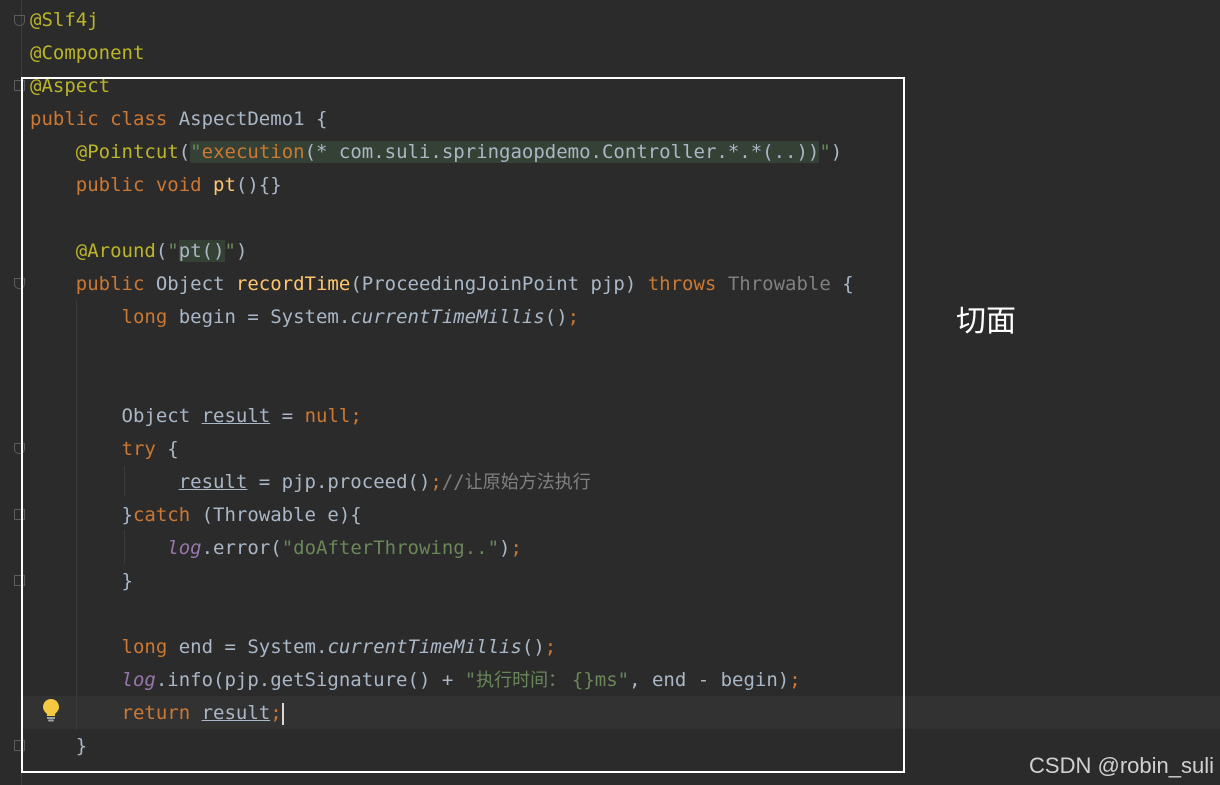 The image size is (1220, 785). Describe the element at coordinates (282, 713) in the screenshot. I see `text-caret` at that location.